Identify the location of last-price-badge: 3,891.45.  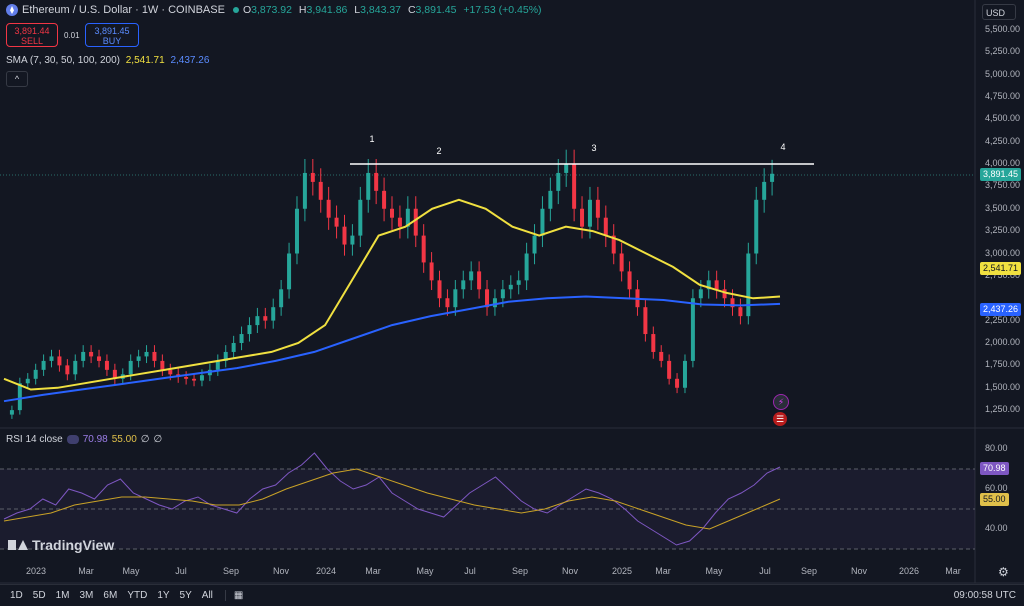
(1001, 174).